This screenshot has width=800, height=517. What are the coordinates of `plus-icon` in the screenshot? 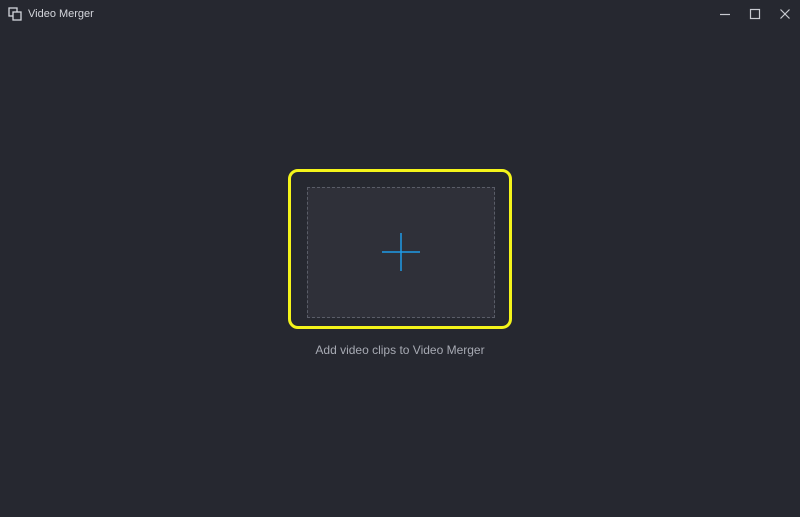 It's located at (401, 252).